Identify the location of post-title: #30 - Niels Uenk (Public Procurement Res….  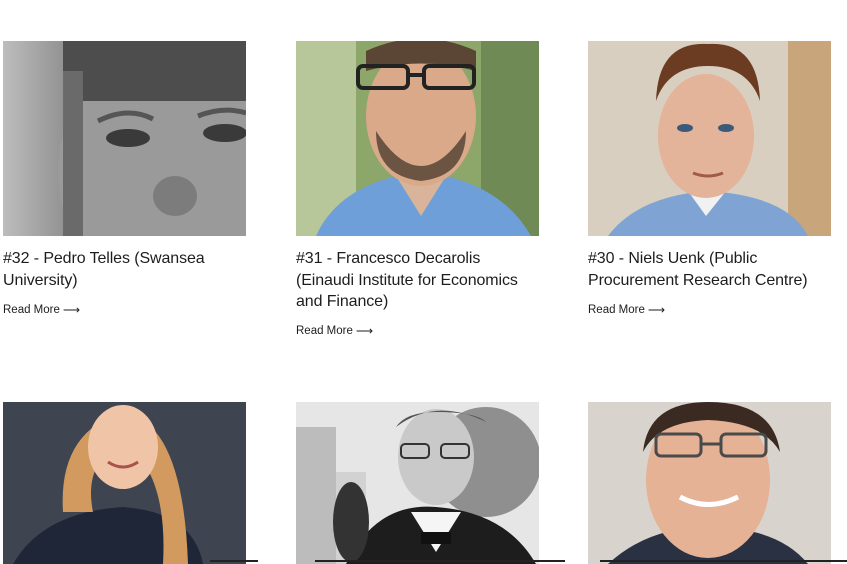
(709, 269).